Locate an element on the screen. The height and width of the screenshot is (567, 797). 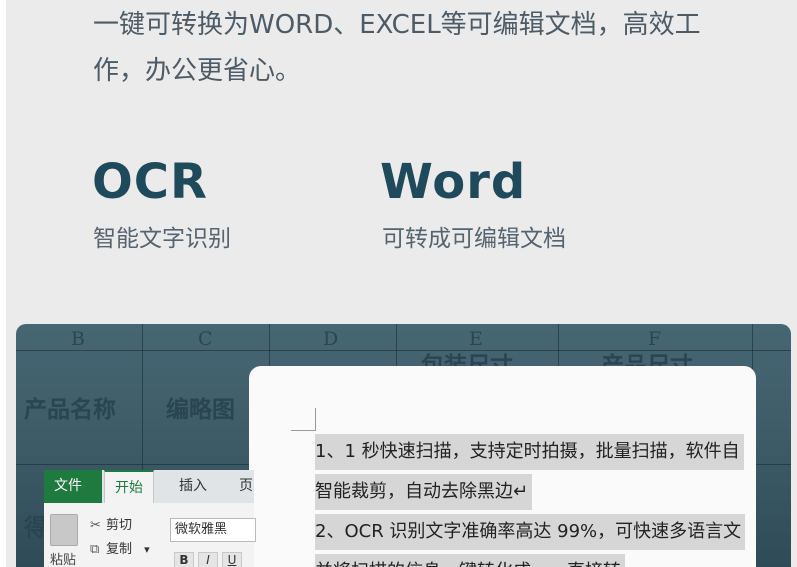
feature-subtitle-word: 可转成可编辑文档 is located at coordinates (474, 239).